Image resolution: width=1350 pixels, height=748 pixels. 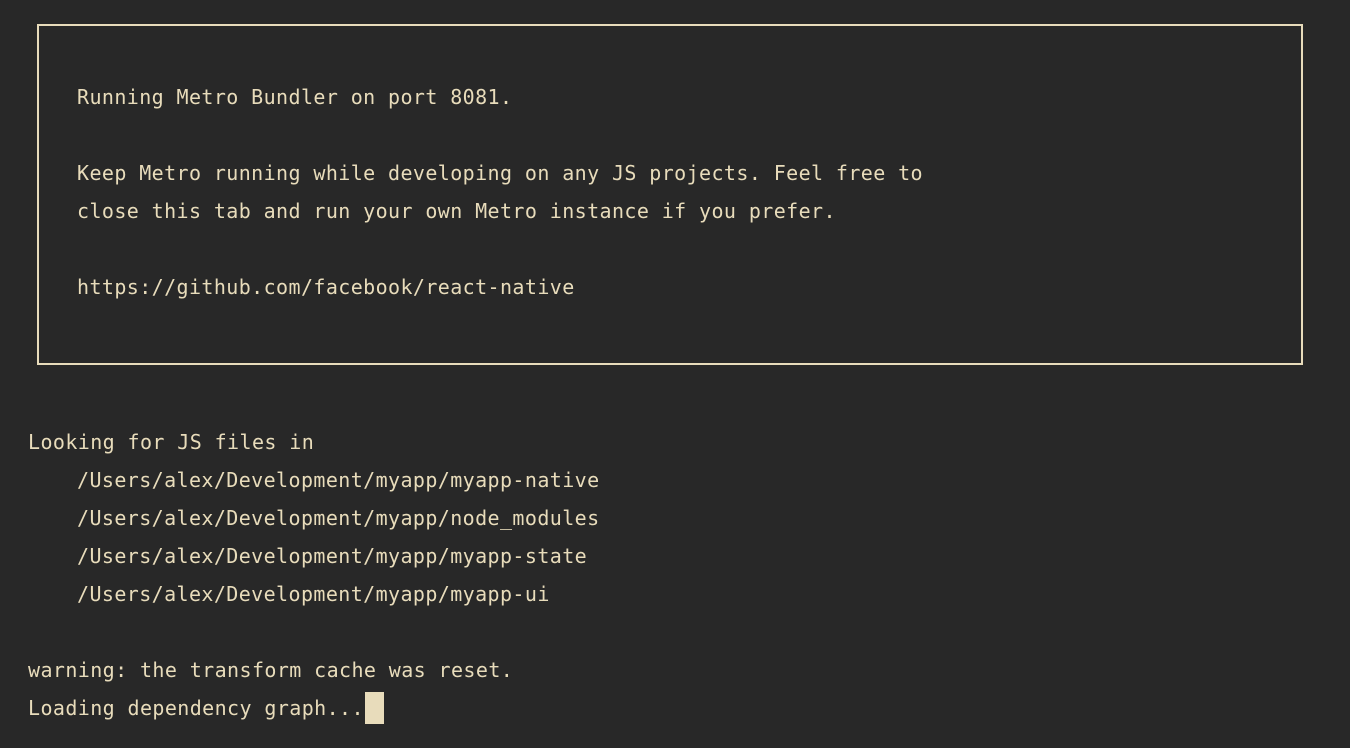 I want to click on output-spacer, so click(x=678, y=632).